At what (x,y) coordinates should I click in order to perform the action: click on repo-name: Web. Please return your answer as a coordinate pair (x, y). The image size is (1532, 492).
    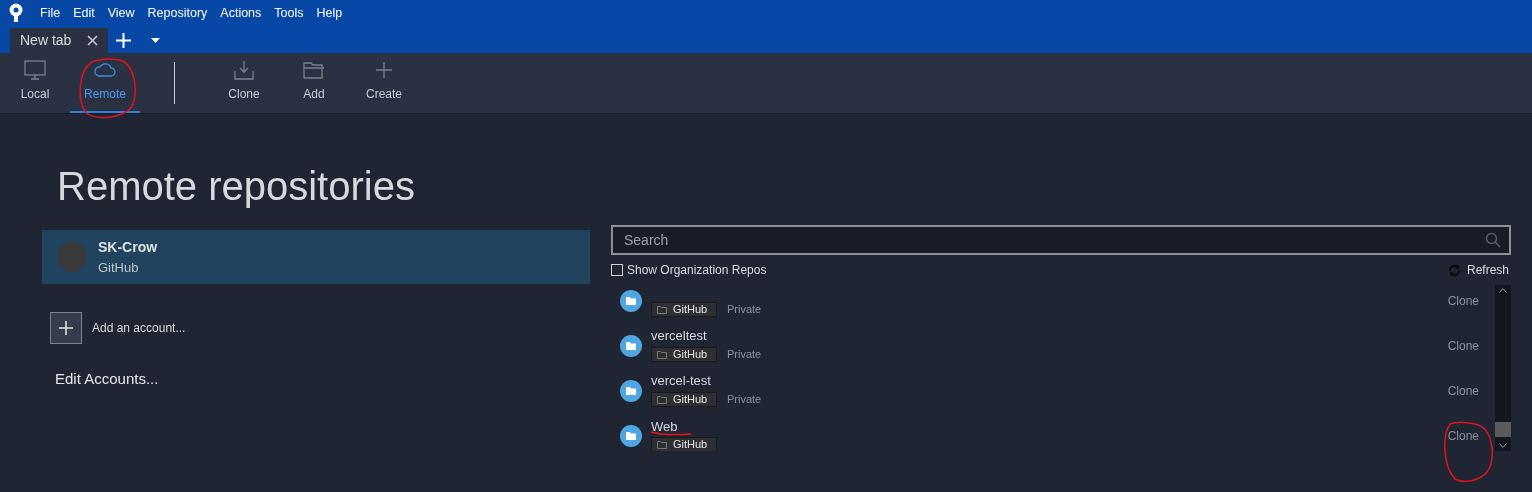
    Looking at the image, I should click on (684, 427).